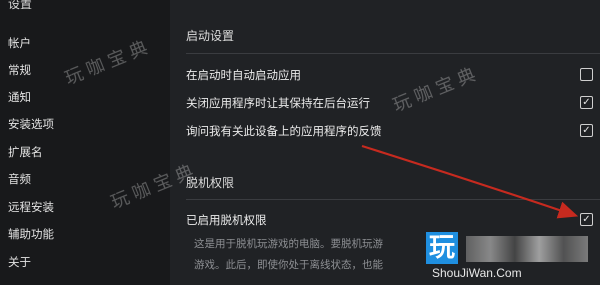  I want to click on site-url: ShouJiWan.Com, so click(477, 273).